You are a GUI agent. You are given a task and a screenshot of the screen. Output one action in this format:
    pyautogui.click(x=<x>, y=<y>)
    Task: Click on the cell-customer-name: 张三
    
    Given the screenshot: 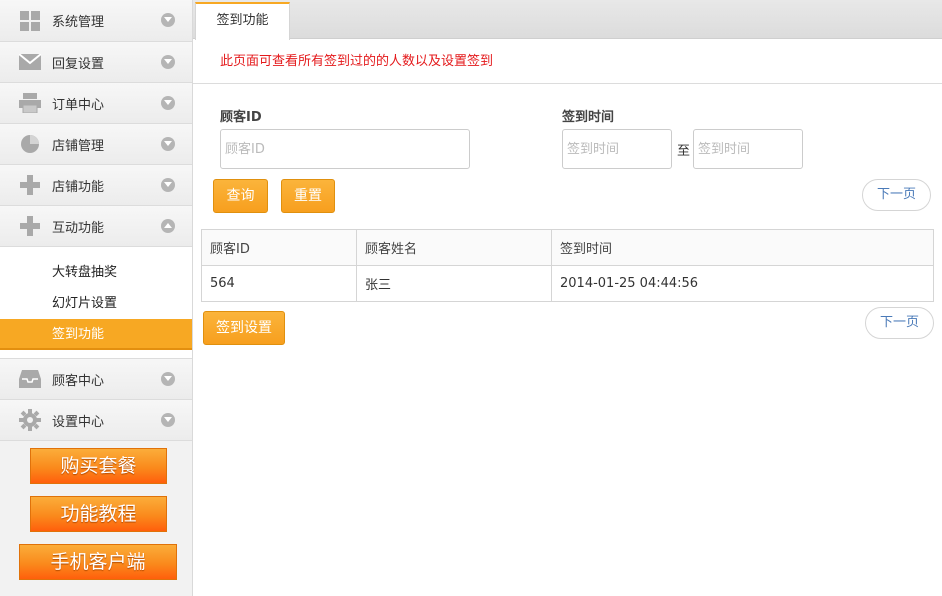 What is the action you would take?
    pyautogui.click(x=454, y=283)
    